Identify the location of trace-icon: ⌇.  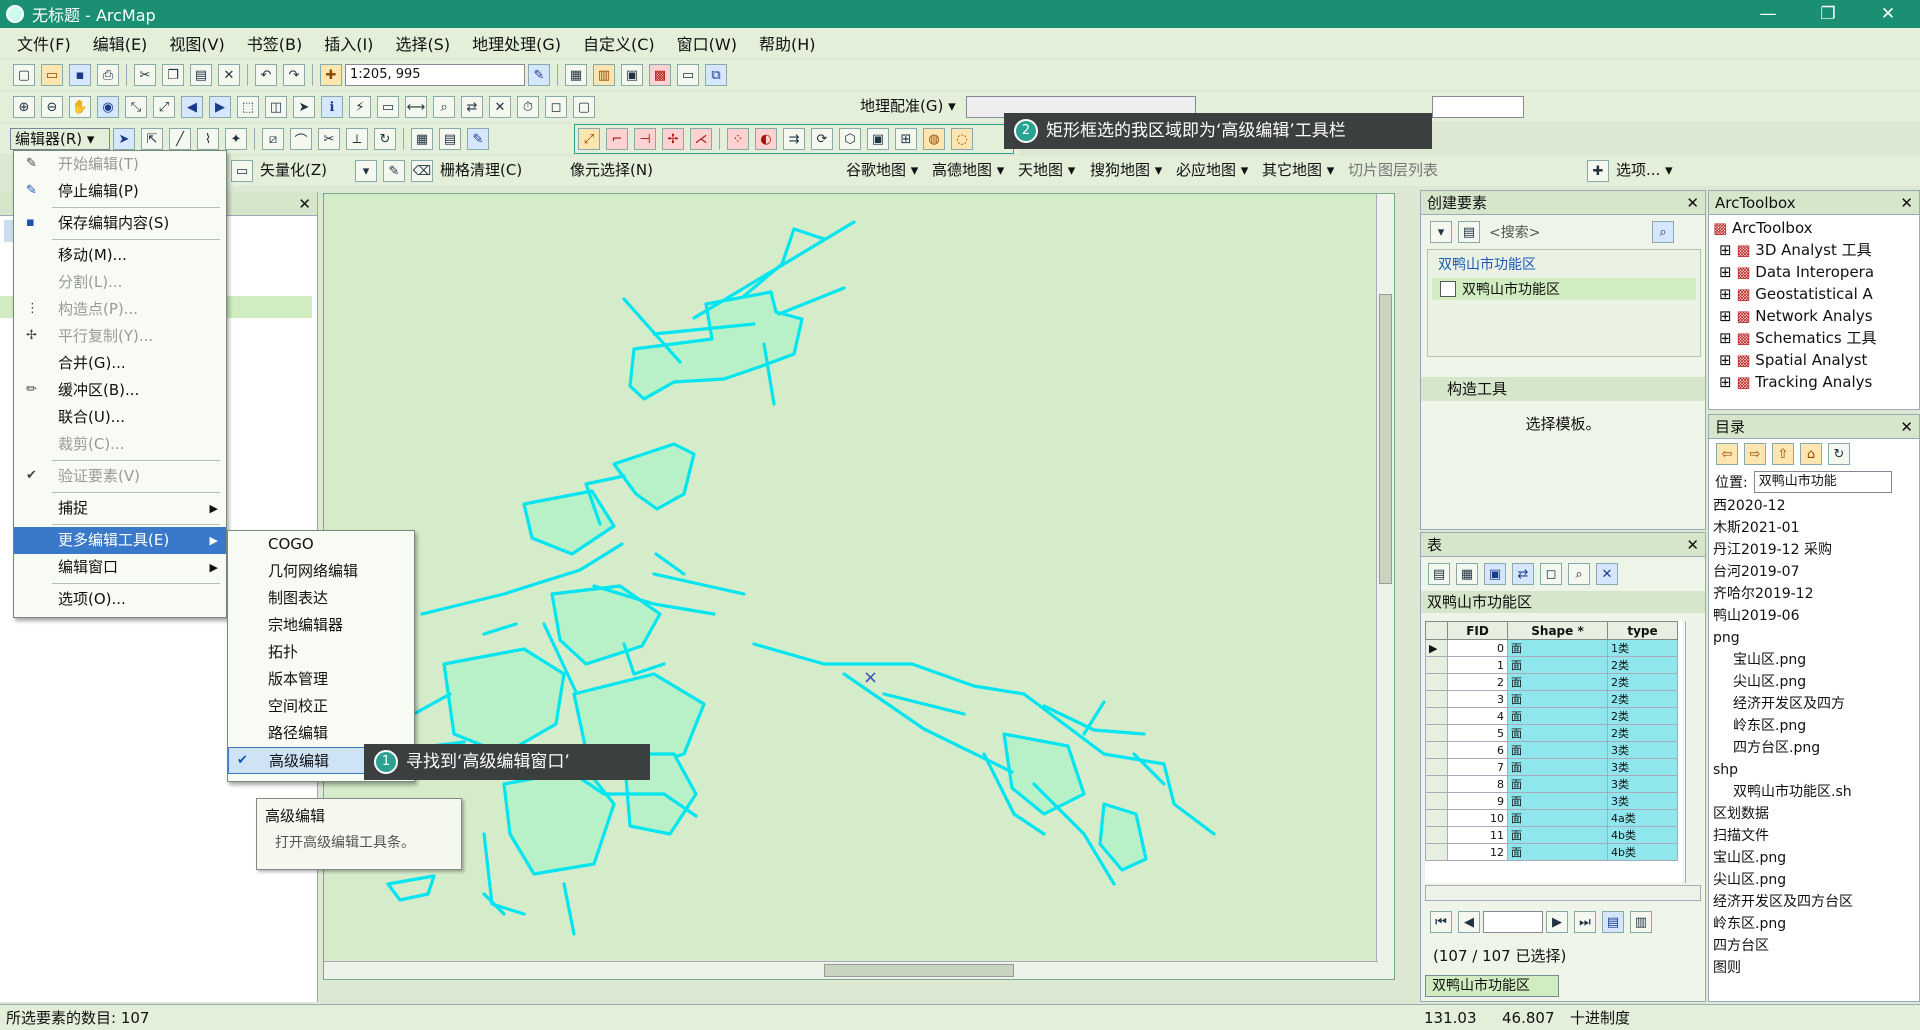
(208, 139).